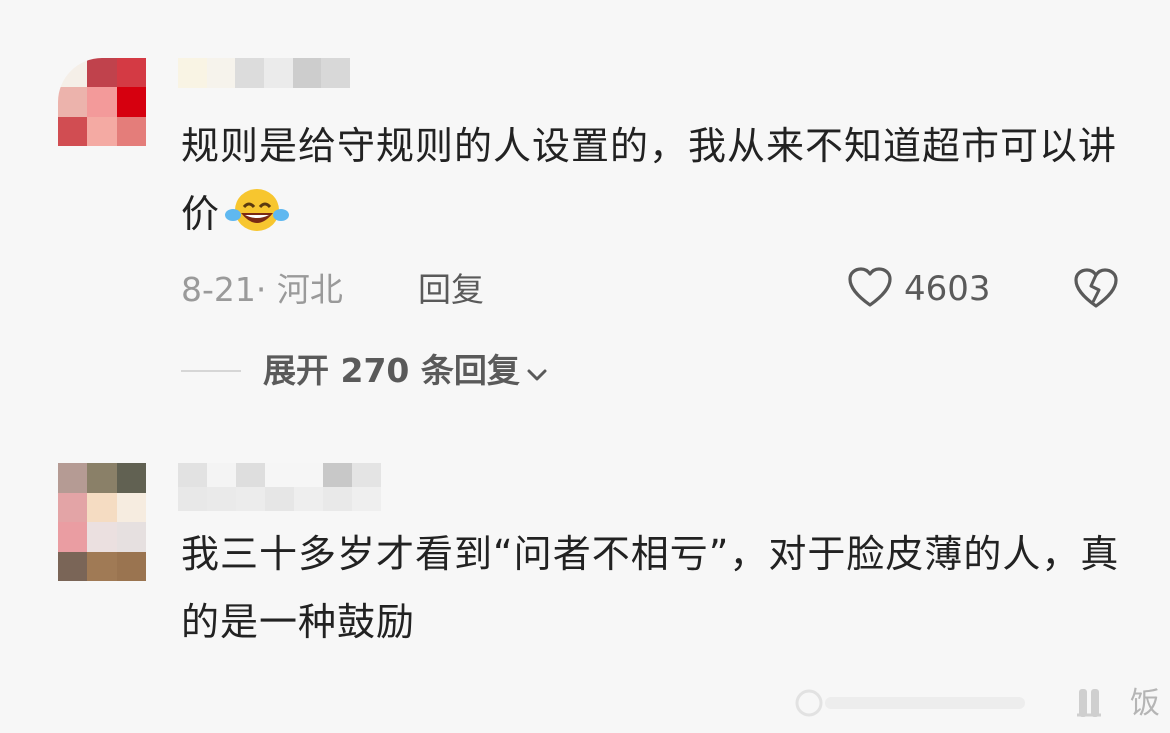 This screenshot has height=733, width=1170. I want to click on expand-replies-button: 展开 270 条回复, so click(405, 371).